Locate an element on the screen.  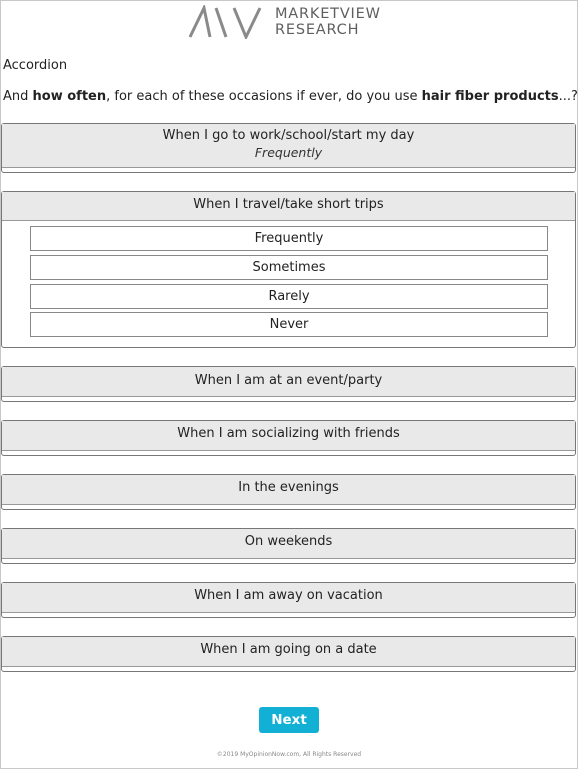
accordion-header: When I am going on a date is located at coordinates (288, 652).